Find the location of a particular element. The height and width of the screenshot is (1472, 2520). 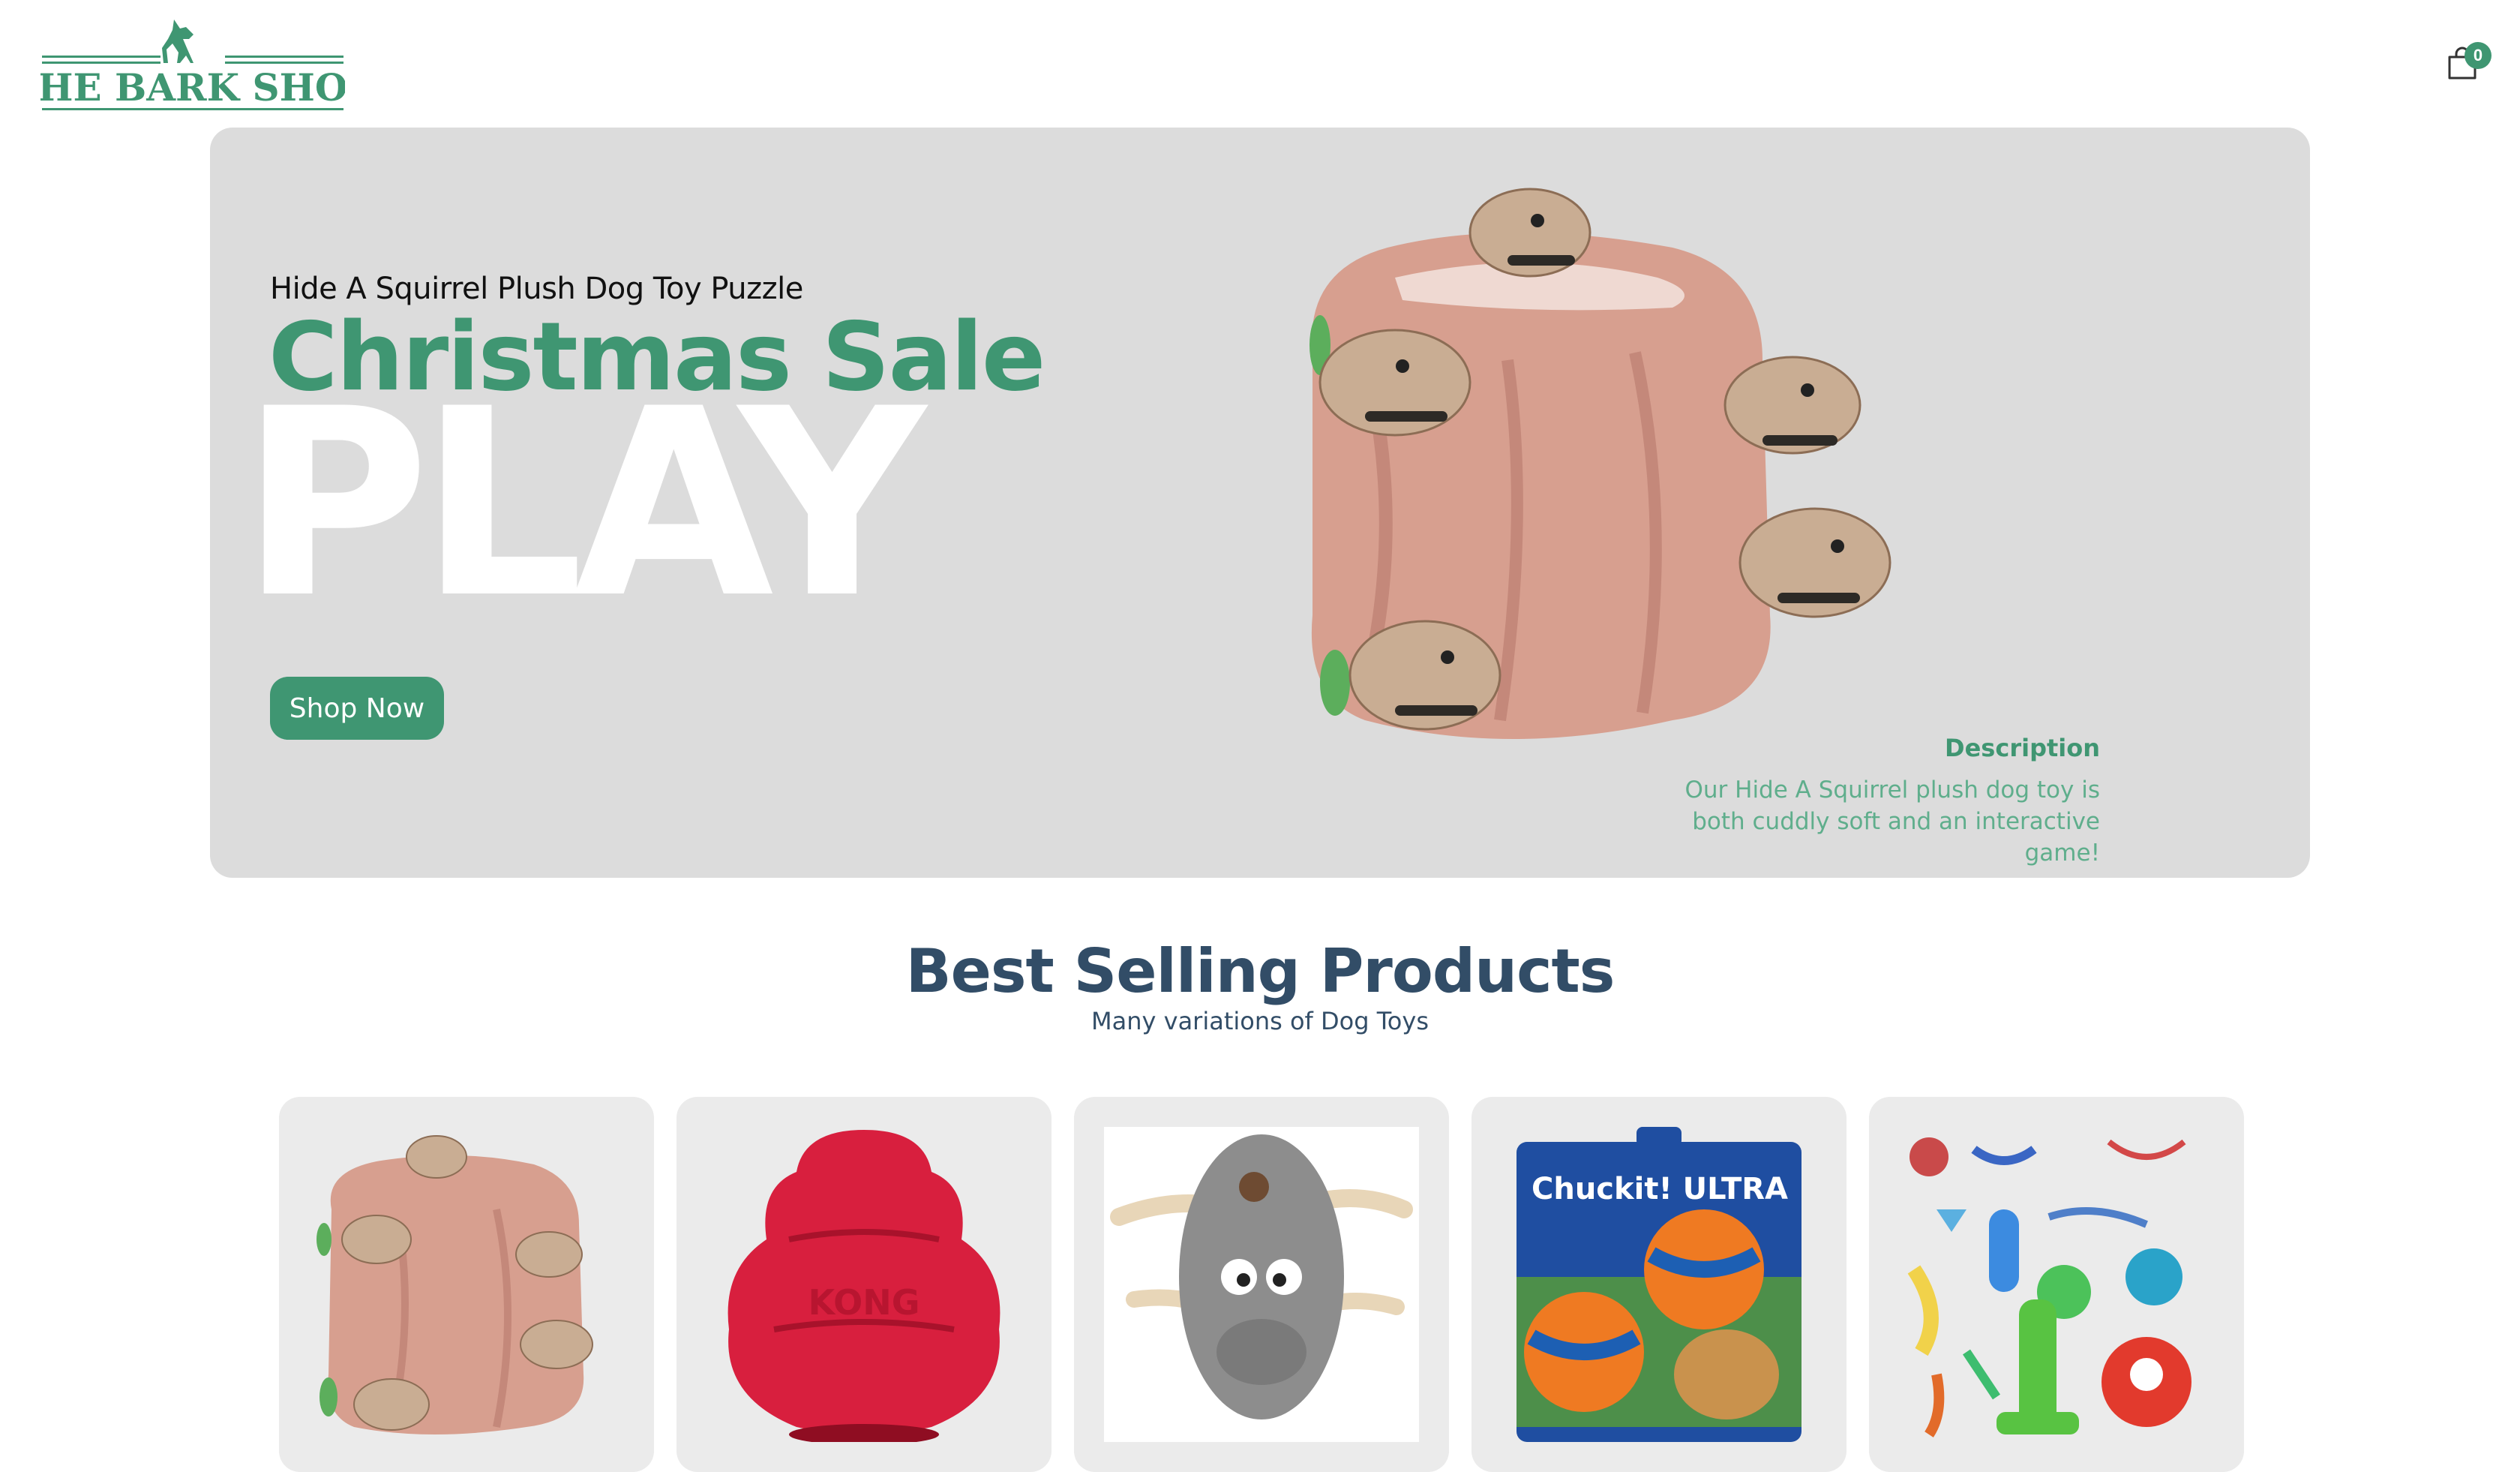

product-card-kong: KONG is located at coordinates (864, 1284).